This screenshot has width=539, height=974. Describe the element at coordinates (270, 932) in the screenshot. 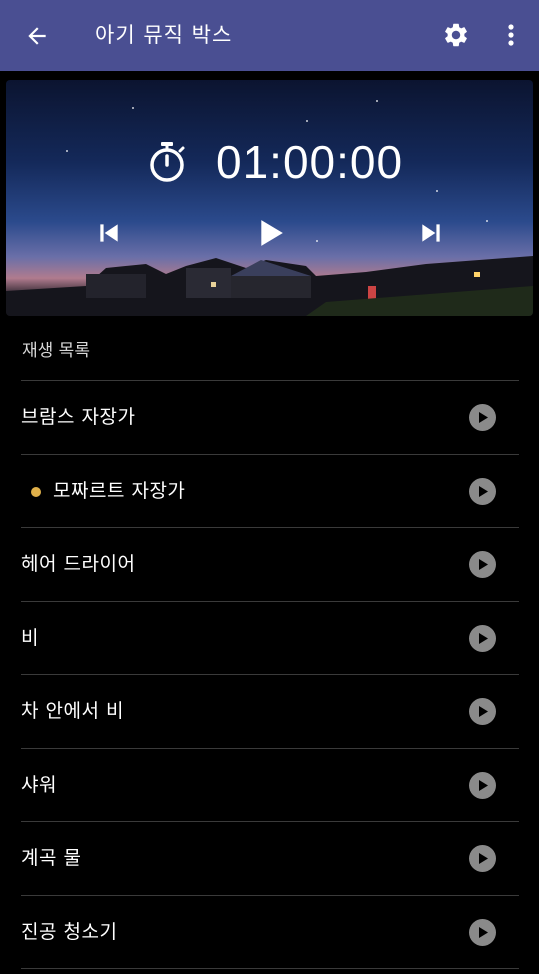

I see `playlist-item: 진공 청소기` at that location.